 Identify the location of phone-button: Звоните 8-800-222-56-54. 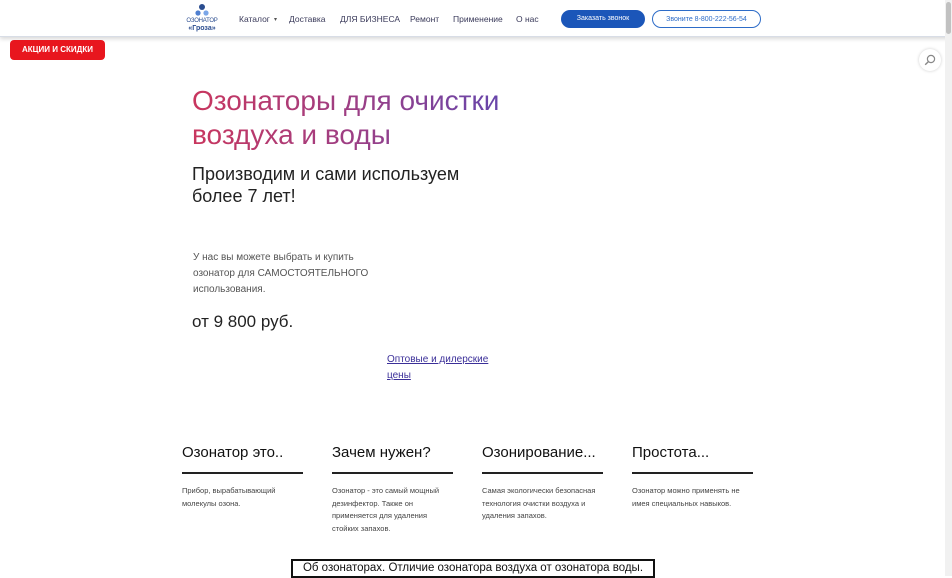
(706, 19).